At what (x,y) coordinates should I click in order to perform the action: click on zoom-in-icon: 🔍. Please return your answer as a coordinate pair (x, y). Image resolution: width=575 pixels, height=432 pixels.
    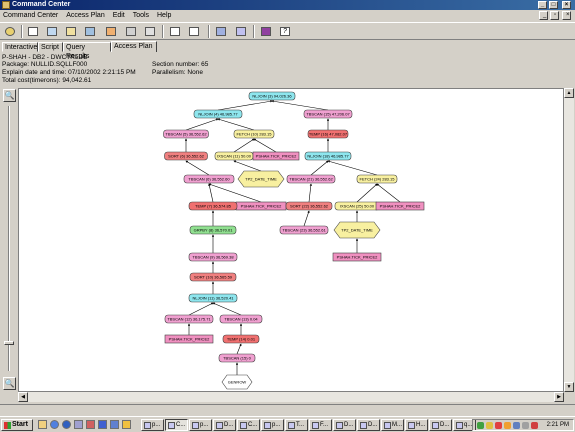
    Looking at the image, I should click on (9, 95).